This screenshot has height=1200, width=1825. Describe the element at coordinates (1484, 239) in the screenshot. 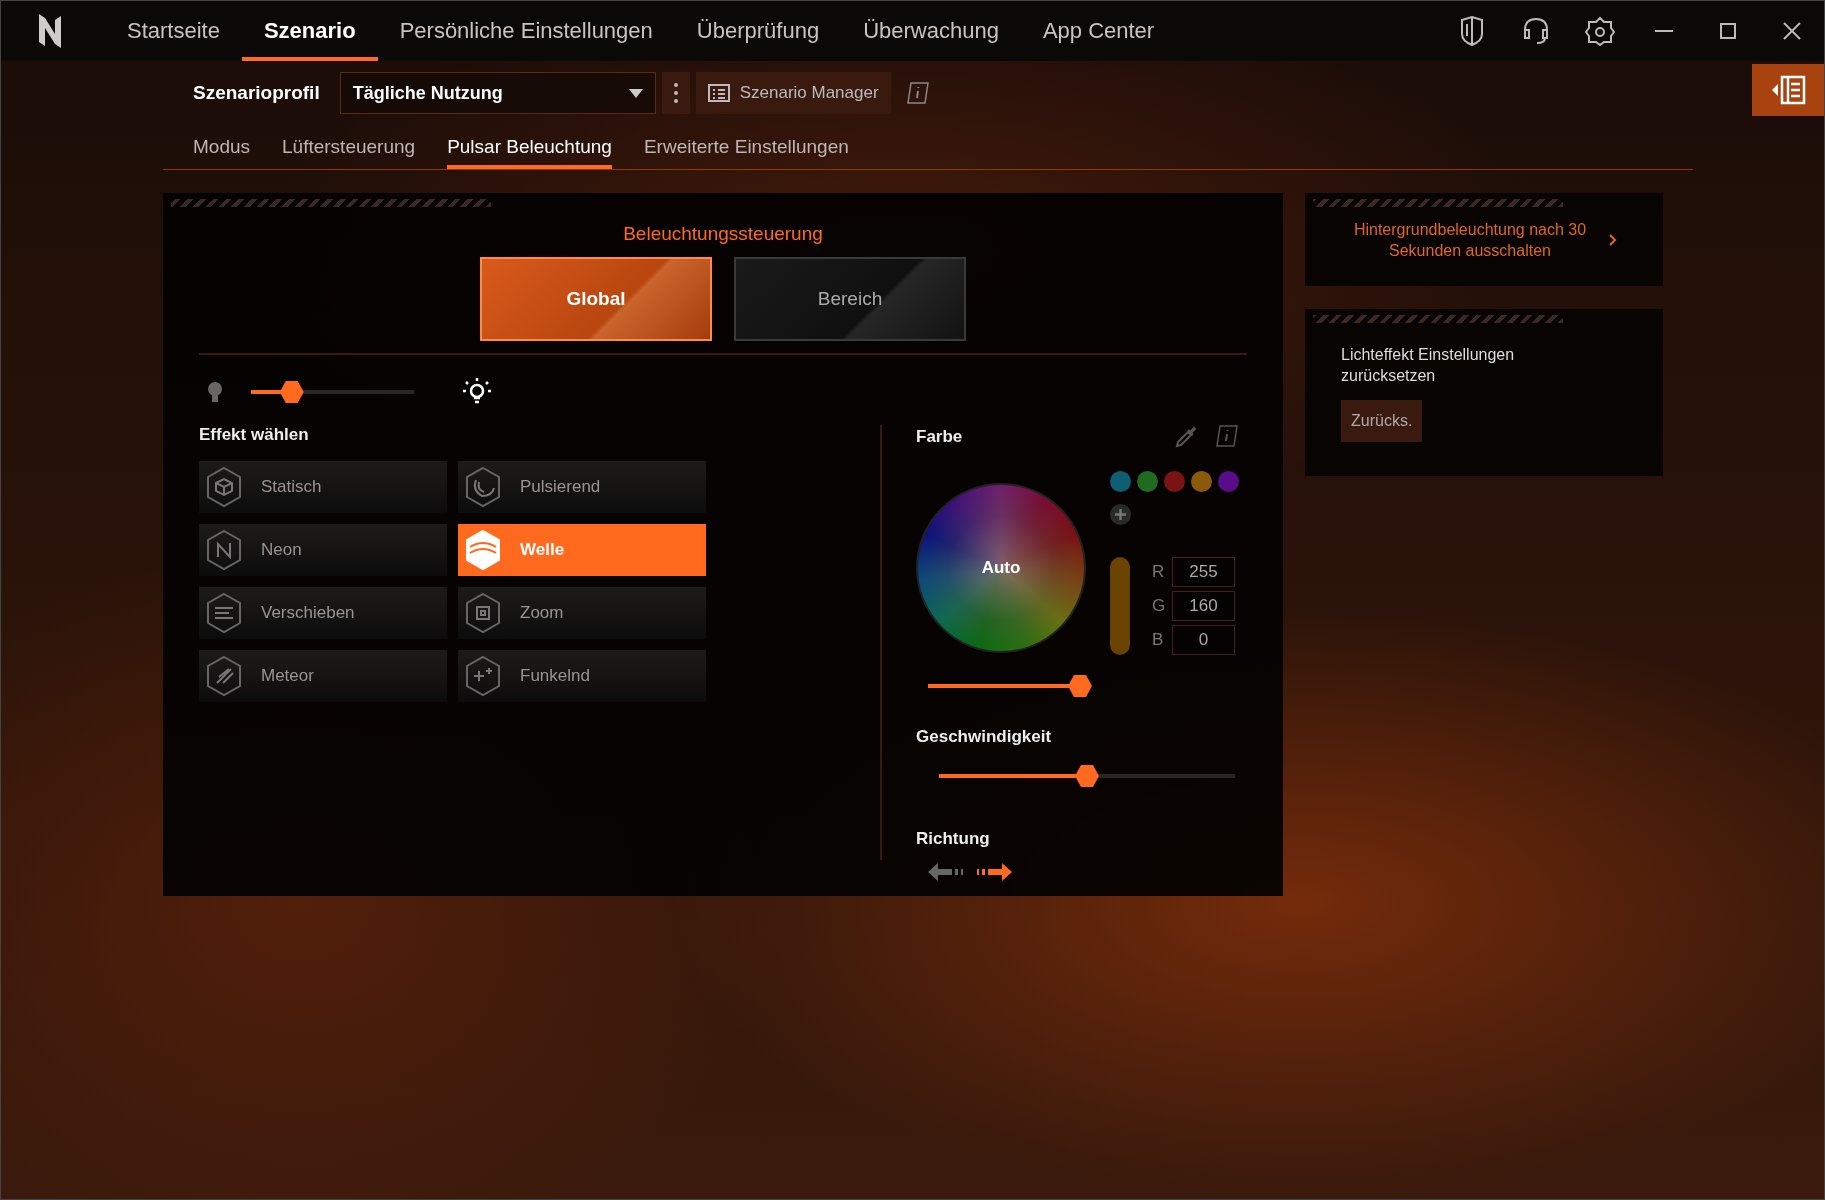

I see `backlight-link: Hintergrundbeleuchtung nach 30 Sekunden ausschalten` at that location.